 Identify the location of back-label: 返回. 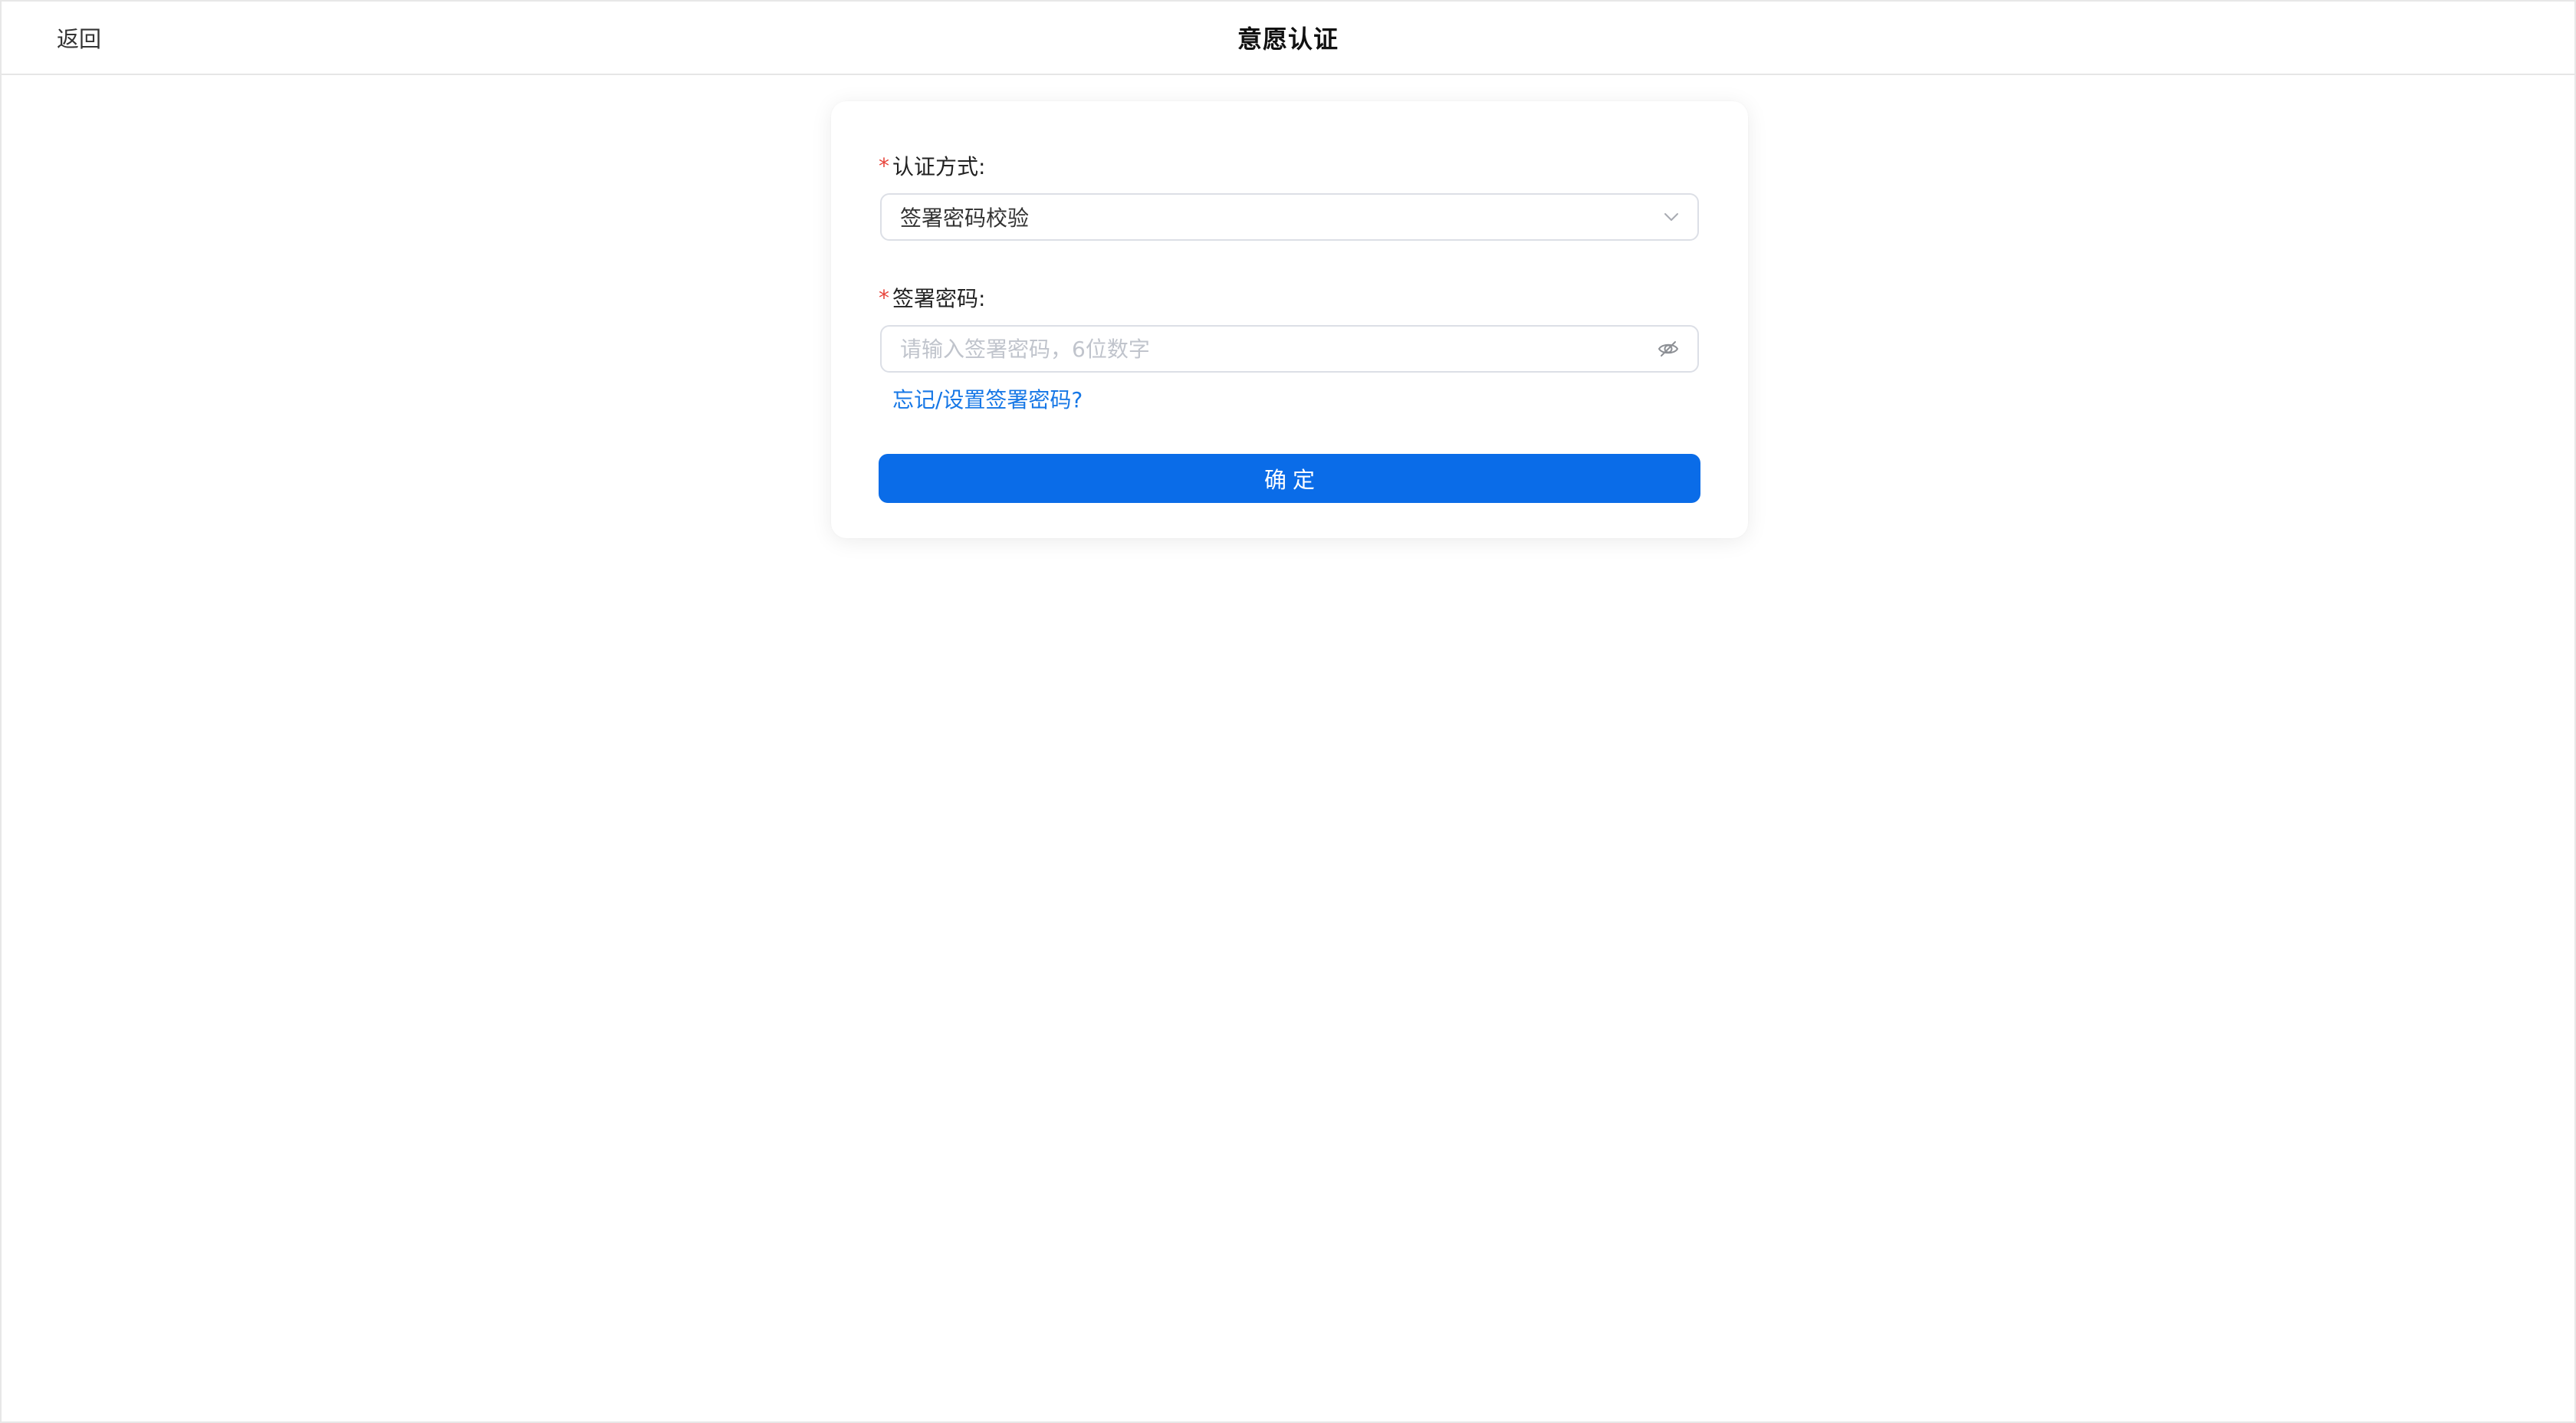
(80, 39).